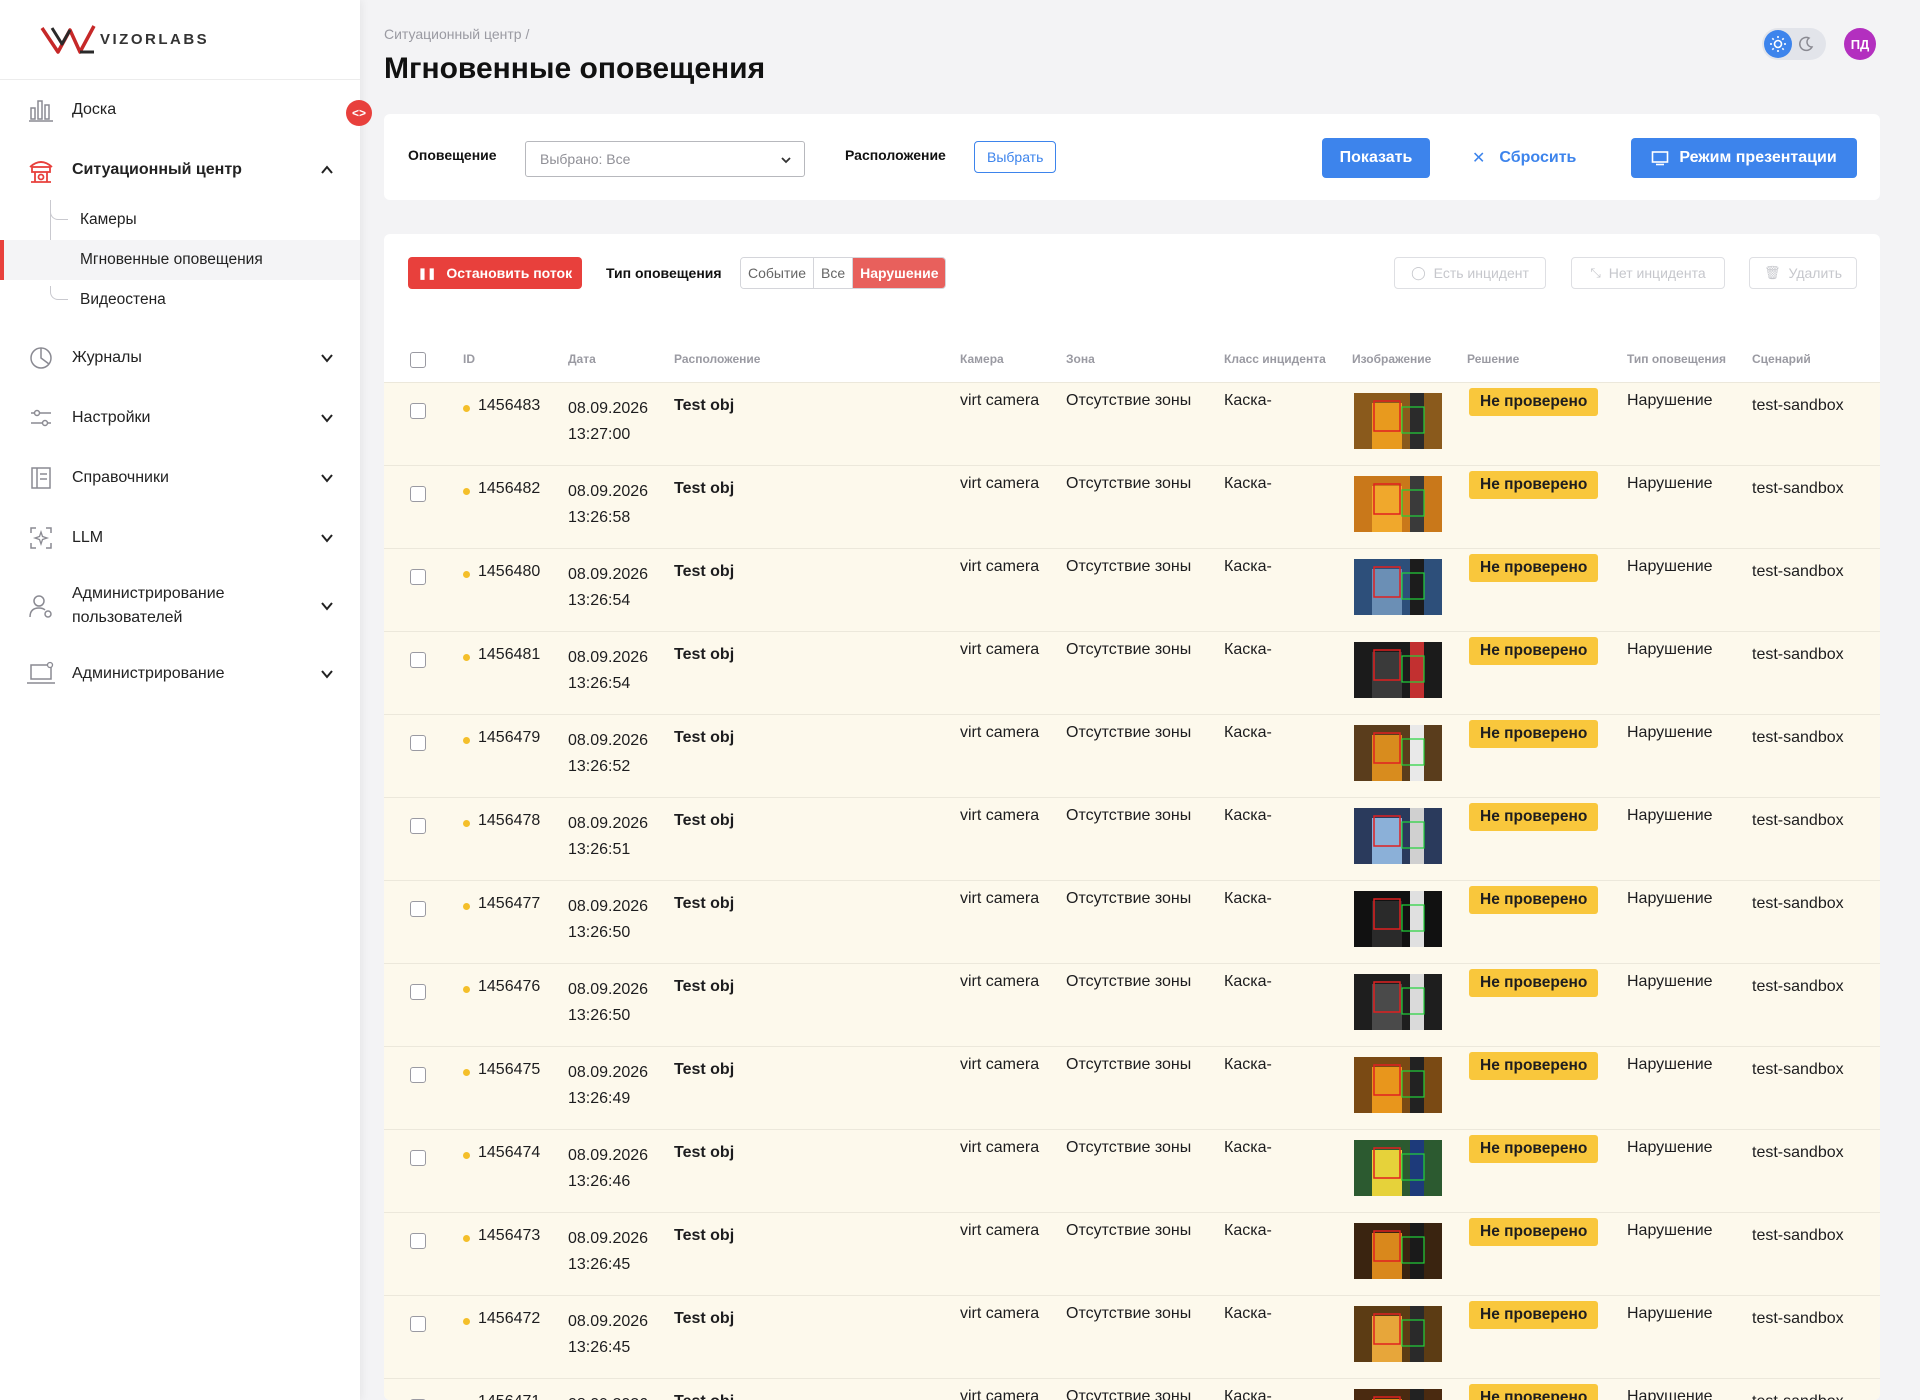 This screenshot has width=1920, height=1400. Describe the element at coordinates (1015, 157) in the screenshot. I see `location-select-button: Выбрать` at that location.